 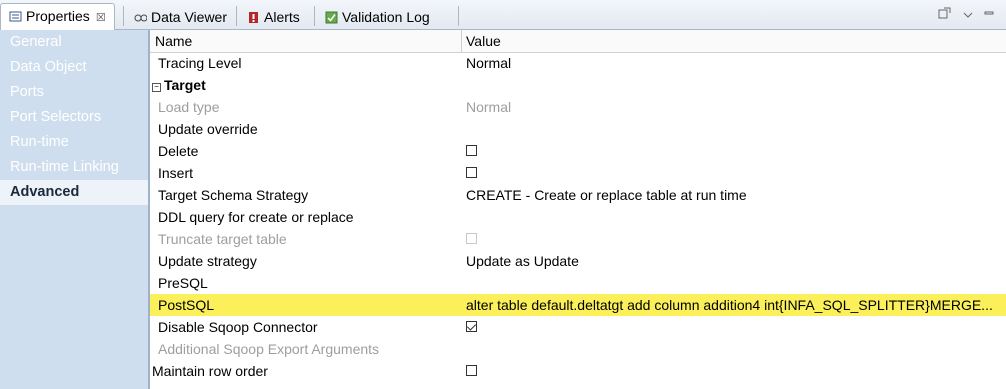 What do you see at coordinates (15, 16) in the screenshot?
I see `properties-icon` at bounding box center [15, 16].